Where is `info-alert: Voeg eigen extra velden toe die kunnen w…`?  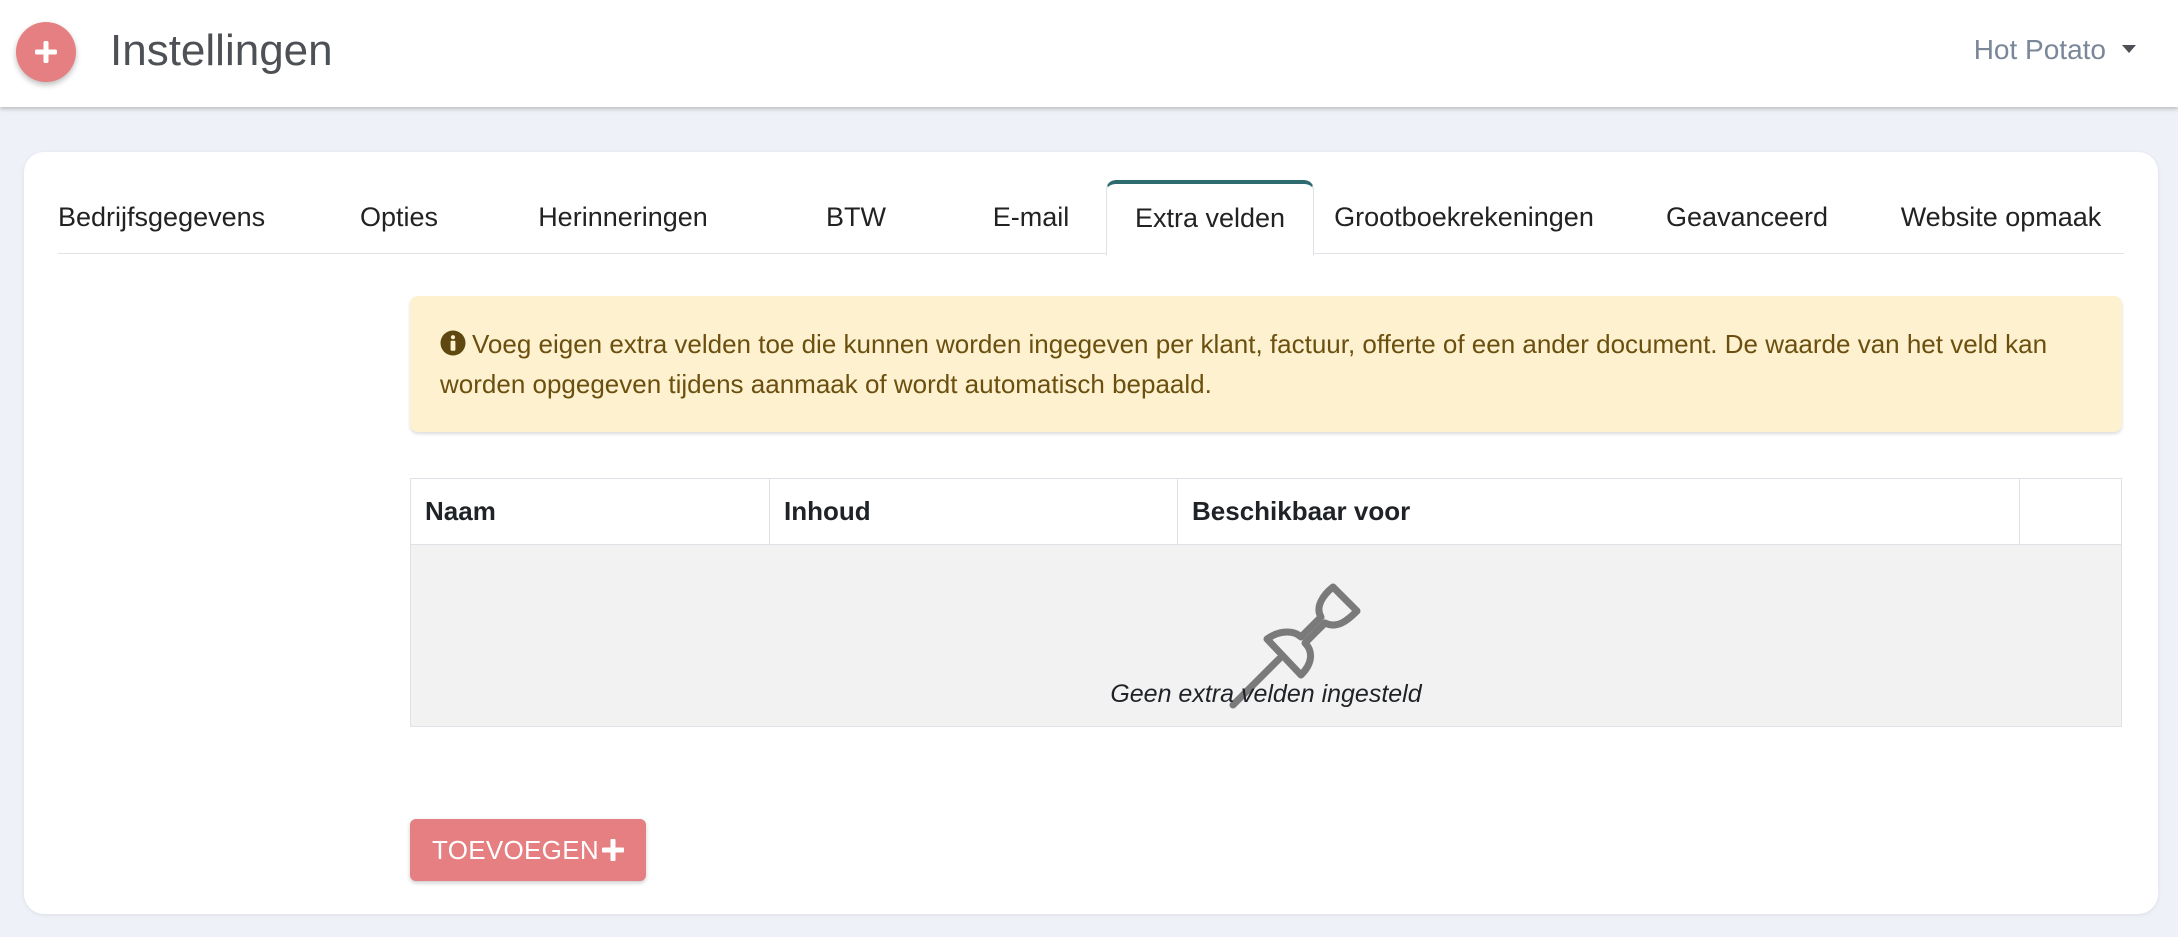 info-alert: Voeg eigen extra velden toe die kunnen w… is located at coordinates (1266, 364).